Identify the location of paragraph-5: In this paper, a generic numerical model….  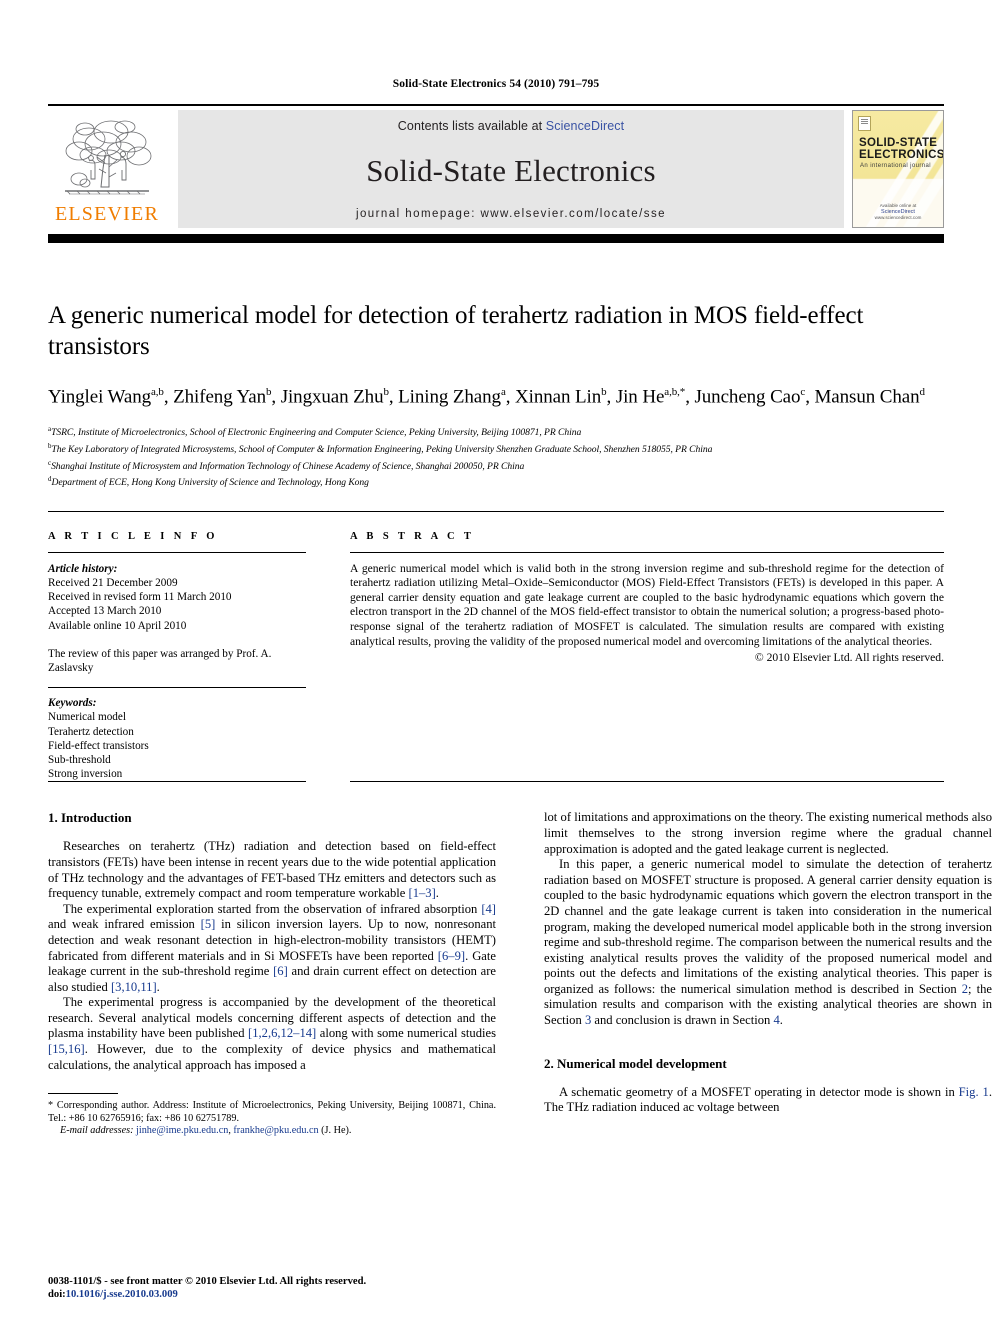
(768, 943).